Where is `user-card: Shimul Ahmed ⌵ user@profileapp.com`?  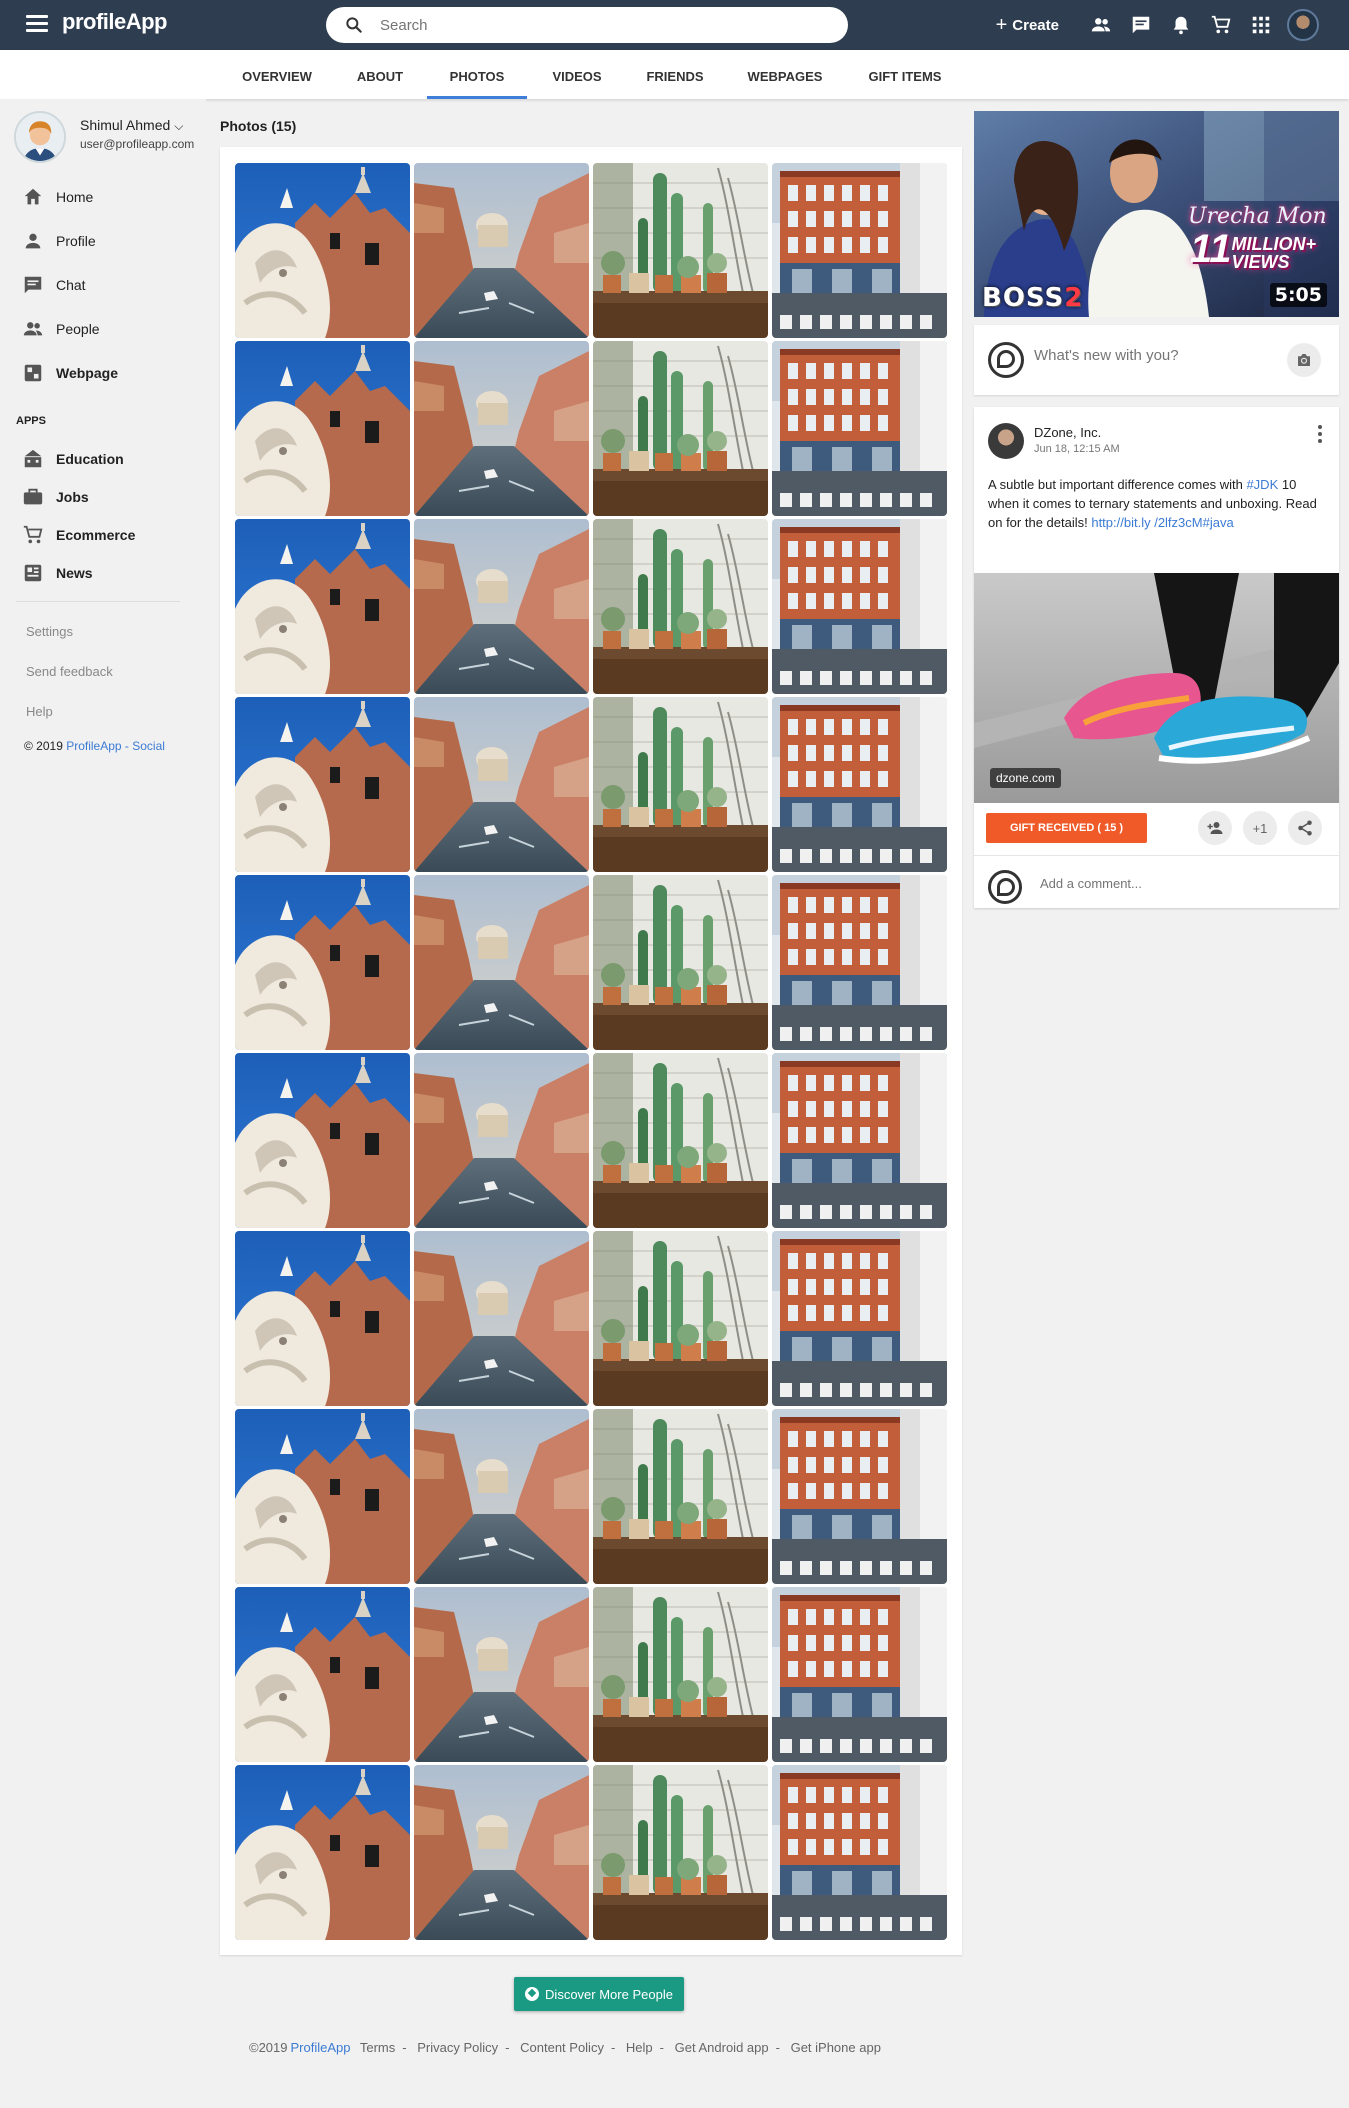 user-card: Shimul Ahmed ⌵ user@profileapp.com is located at coordinates (109, 137).